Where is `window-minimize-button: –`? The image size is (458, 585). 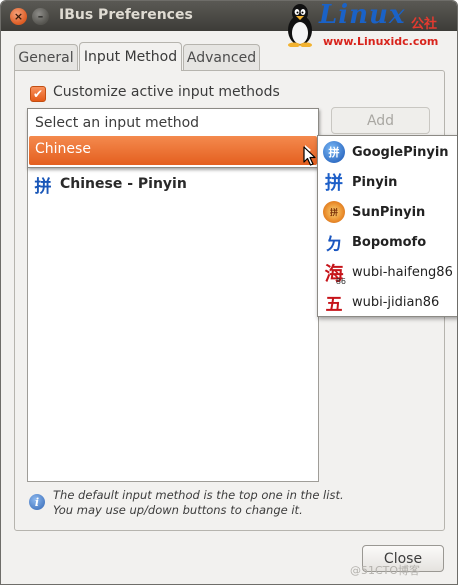
window-minimize-button: – is located at coordinates (40, 16).